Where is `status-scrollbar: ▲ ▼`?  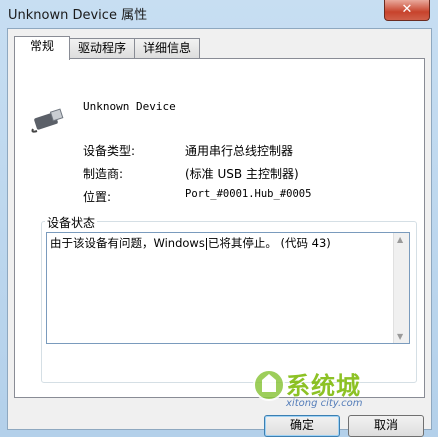 status-scrollbar: ▲ ▼ is located at coordinates (401, 288).